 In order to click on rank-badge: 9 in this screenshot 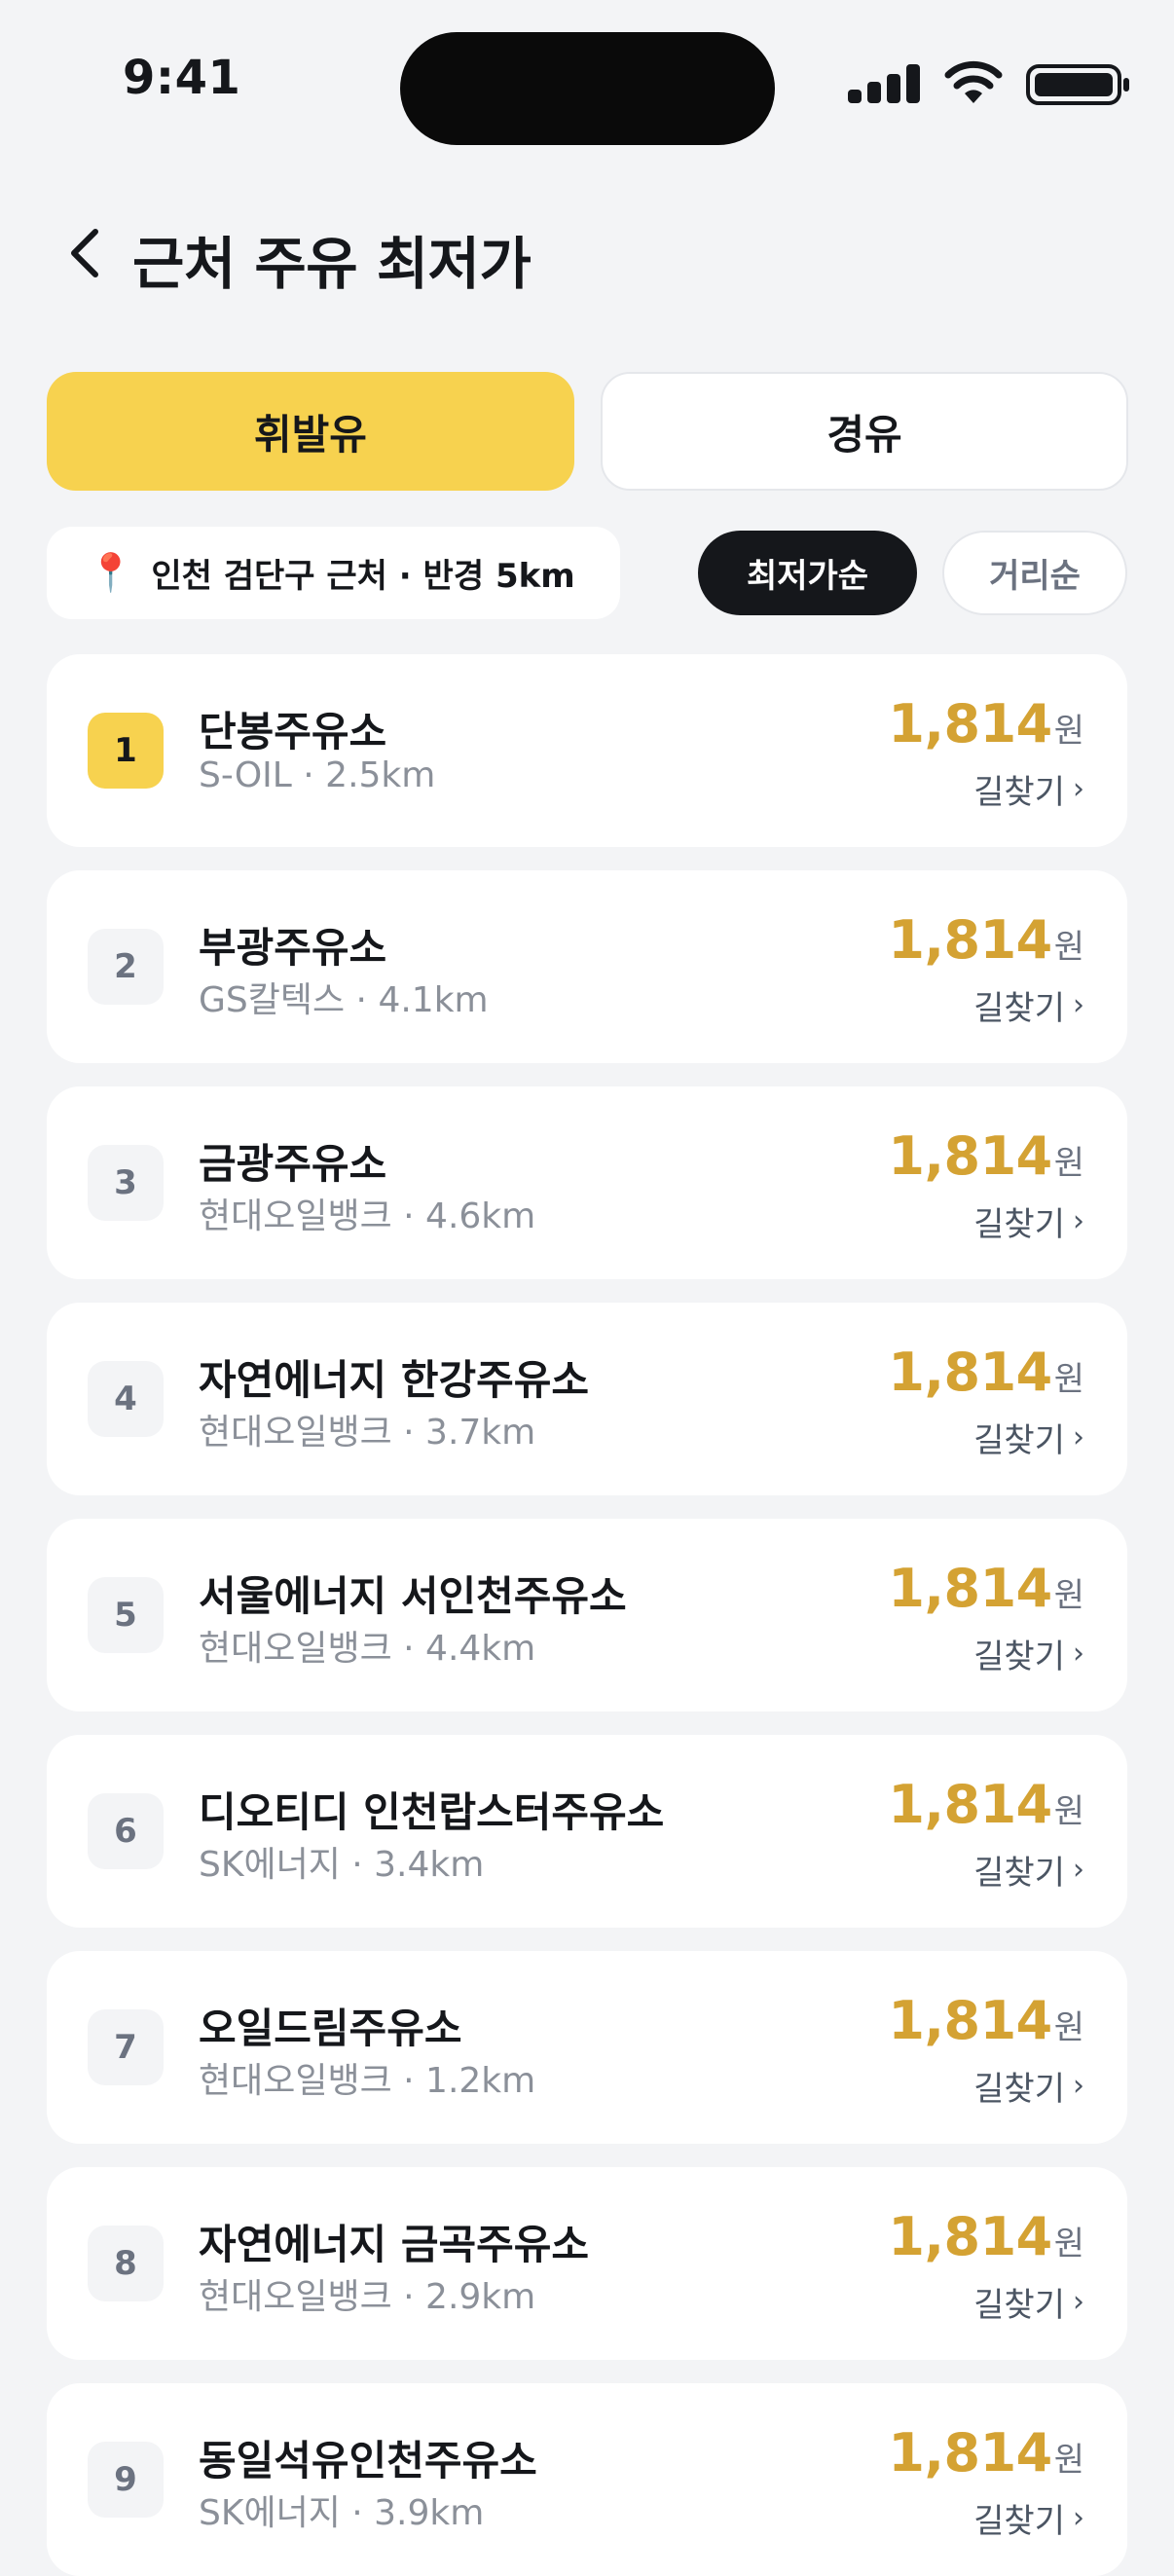, I will do `click(126, 2480)`.